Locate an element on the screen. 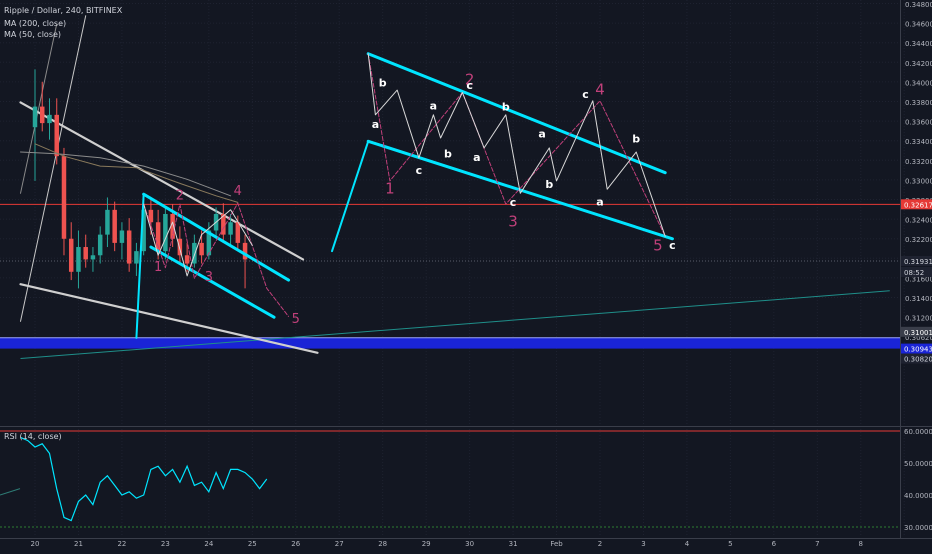  small-wave-label-primary-5: 5 is located at coordinates (296, 319).